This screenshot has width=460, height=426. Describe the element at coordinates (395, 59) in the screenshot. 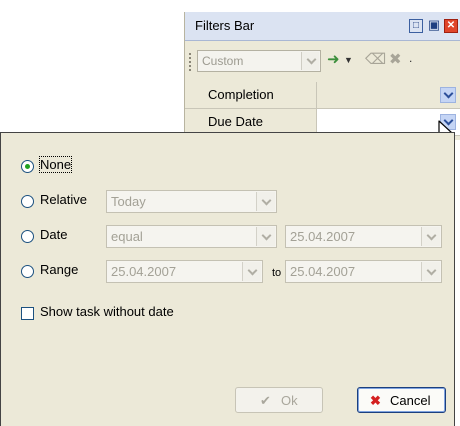

I see `delete-icon: ✖` at that location.